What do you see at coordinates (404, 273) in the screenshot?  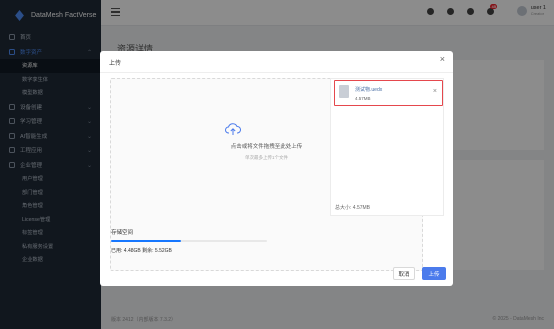 I see `cancel-button: 取消` at bounding box center [404, 273].